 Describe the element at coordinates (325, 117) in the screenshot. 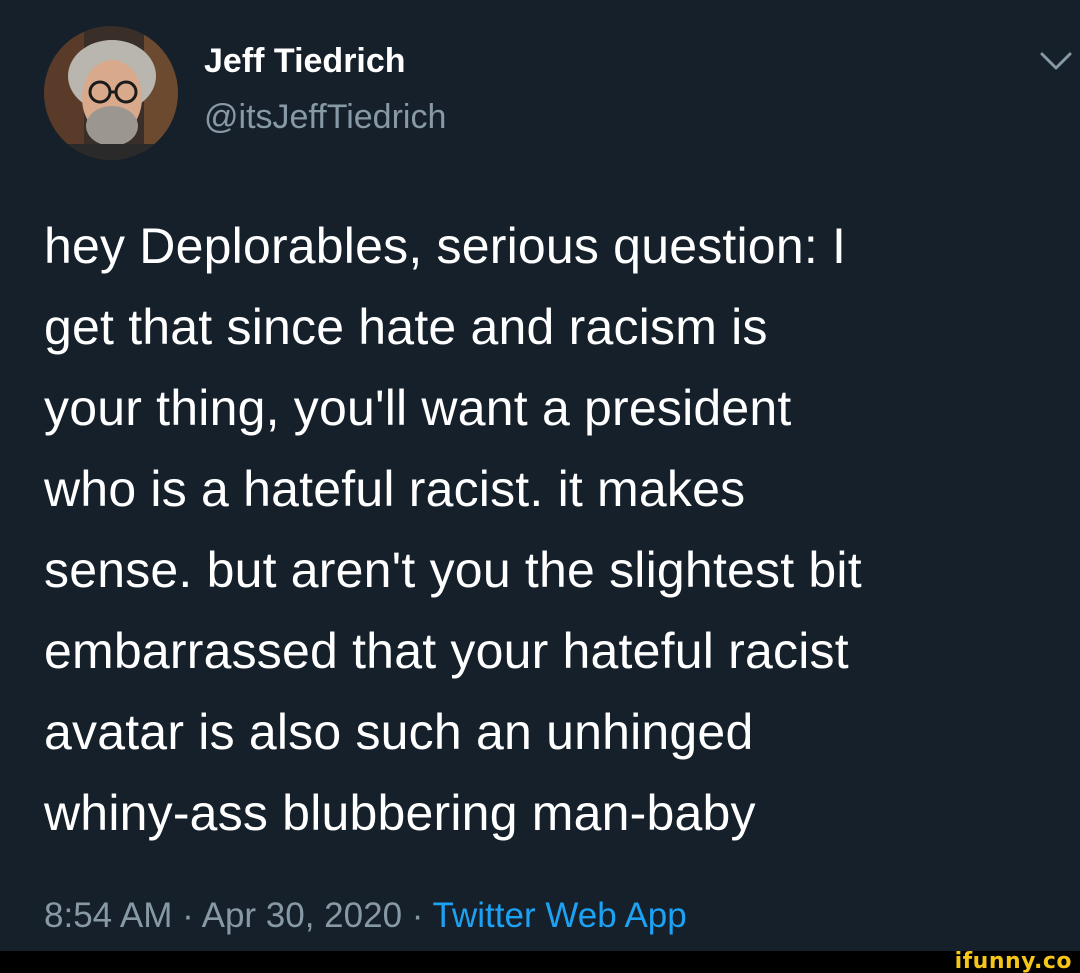

I see `user-handle: @itsJeffTiedrich` at that location.